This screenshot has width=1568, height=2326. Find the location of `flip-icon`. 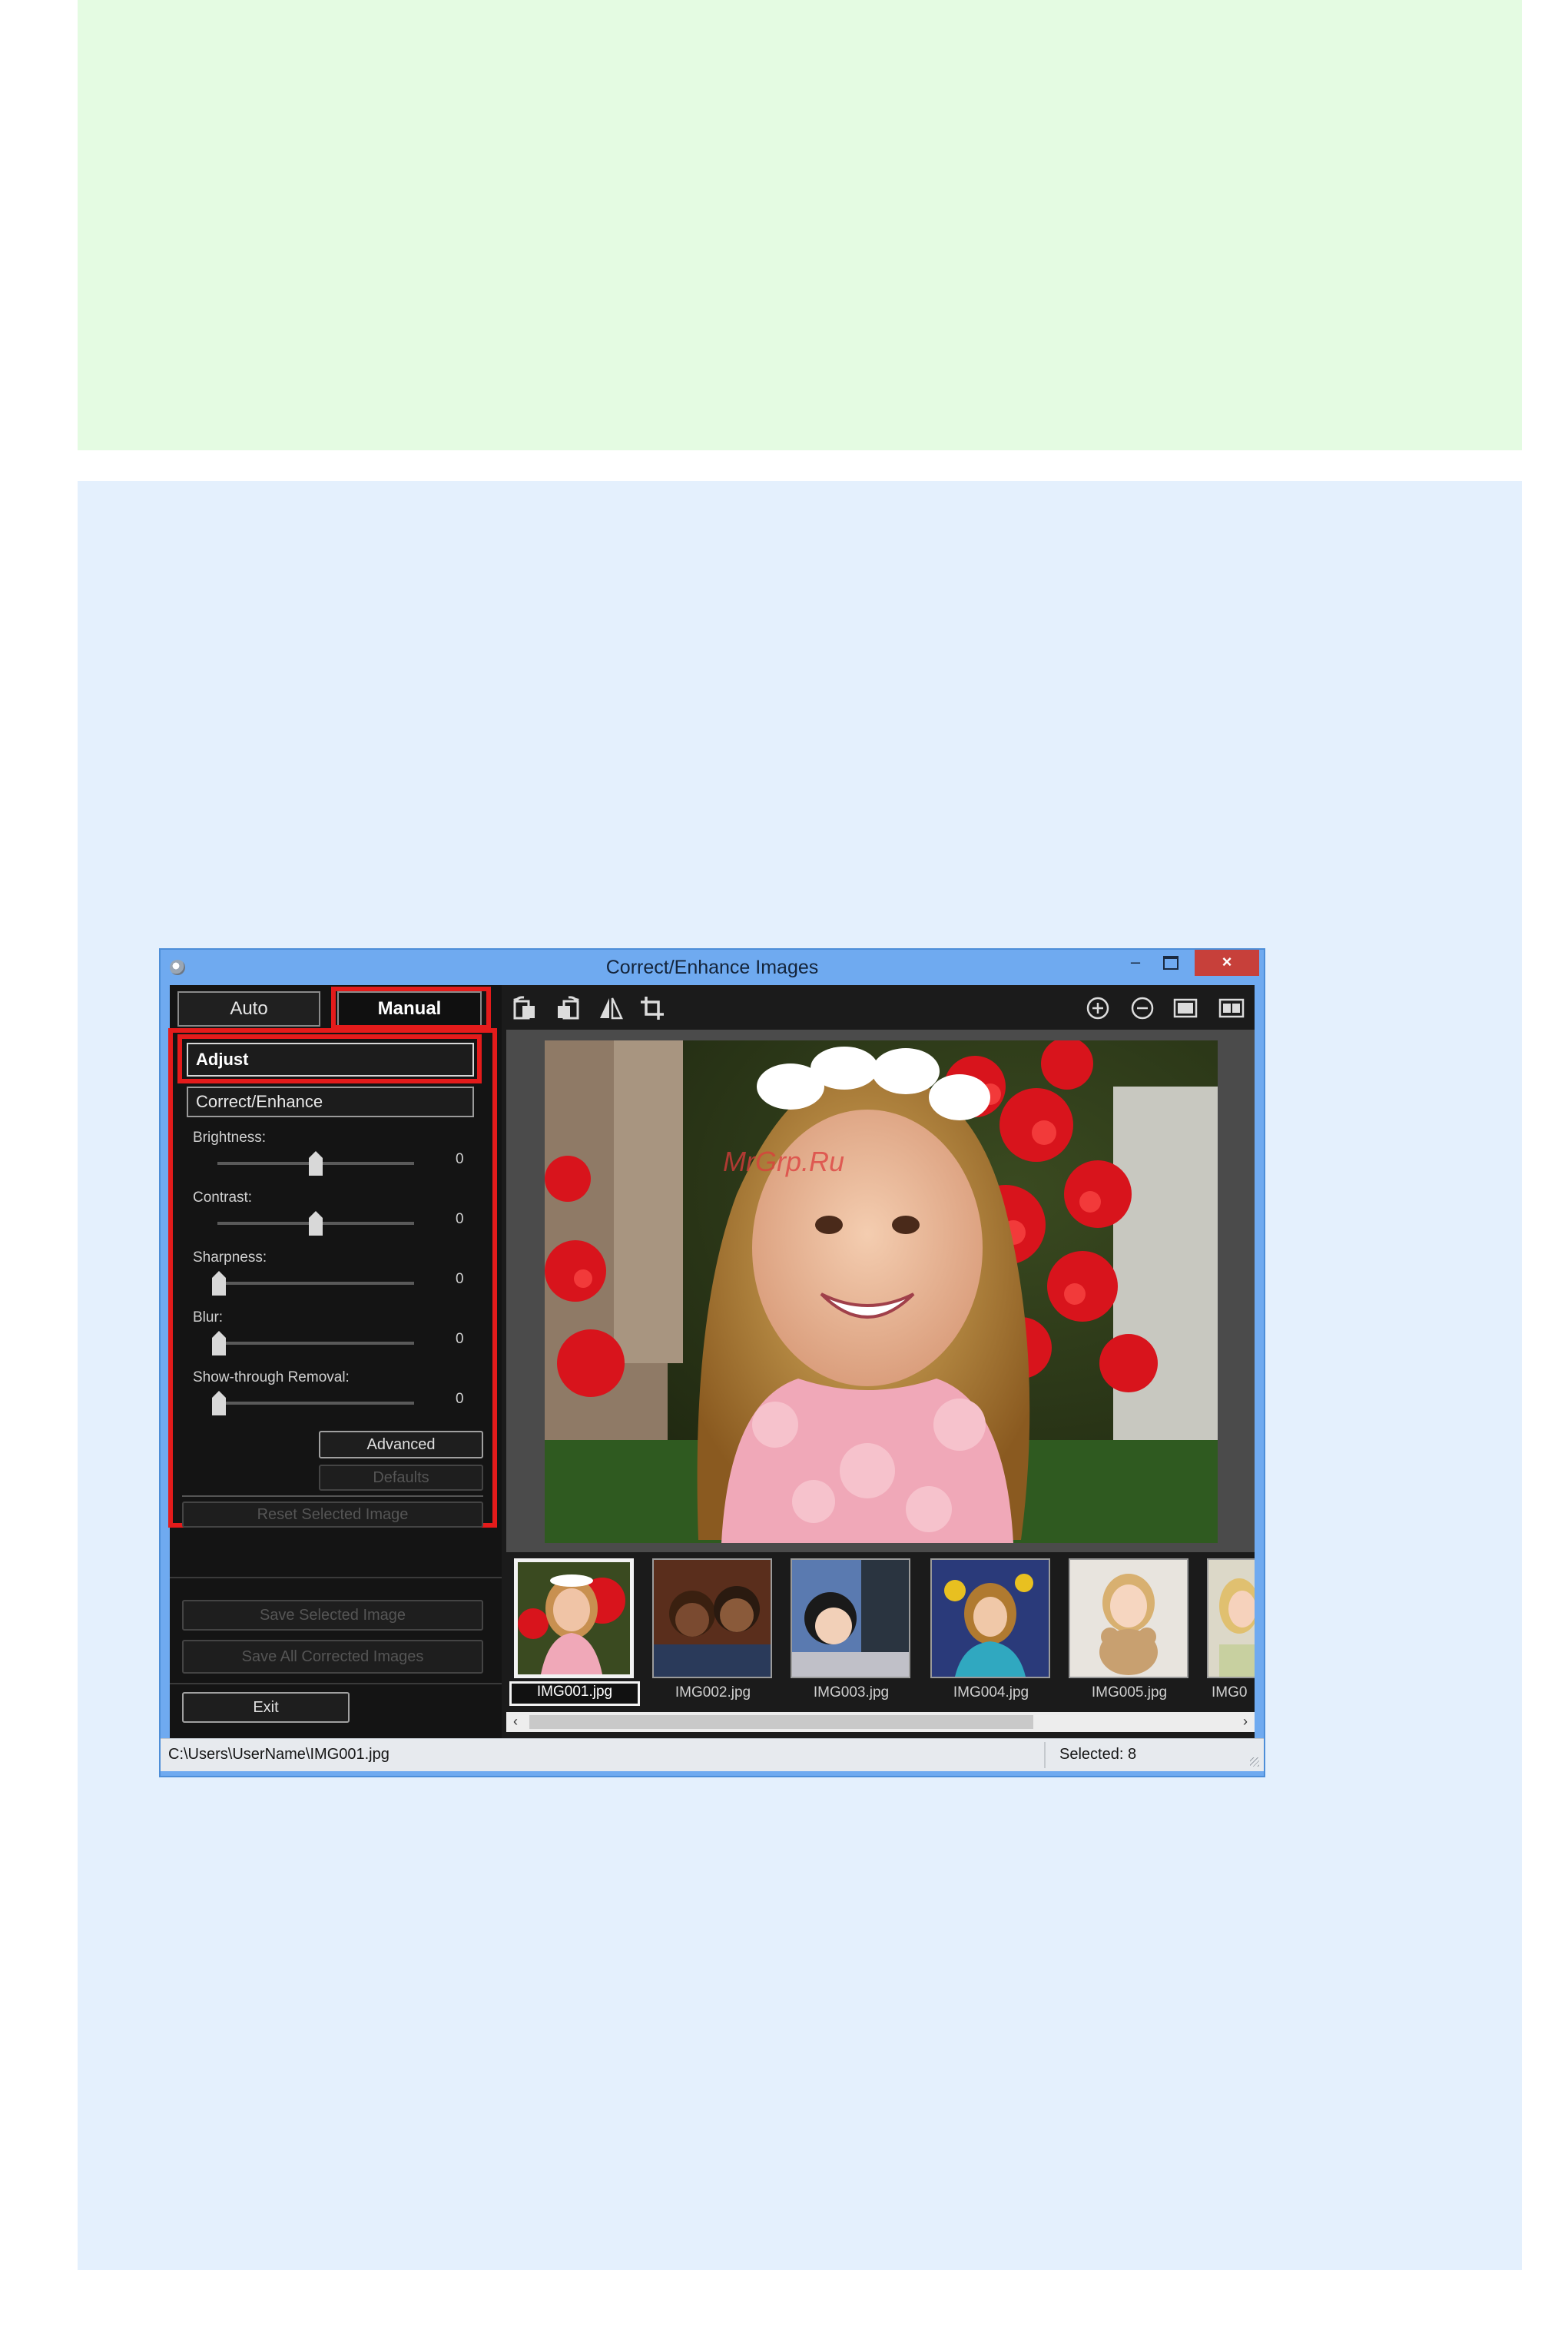

flip-icon is located at coordinates (611, 1008).